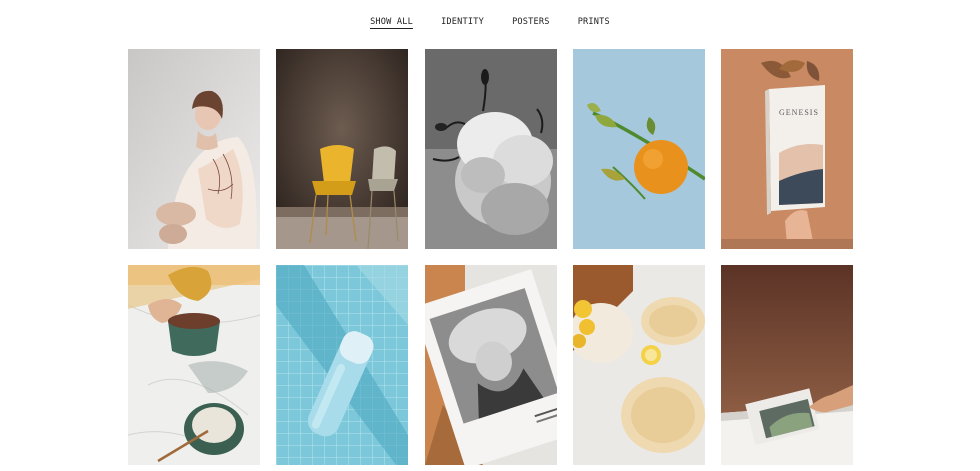 This screenshot has width=980, height=471. I want to click on portfolio-item-poster, so click(490, 365).